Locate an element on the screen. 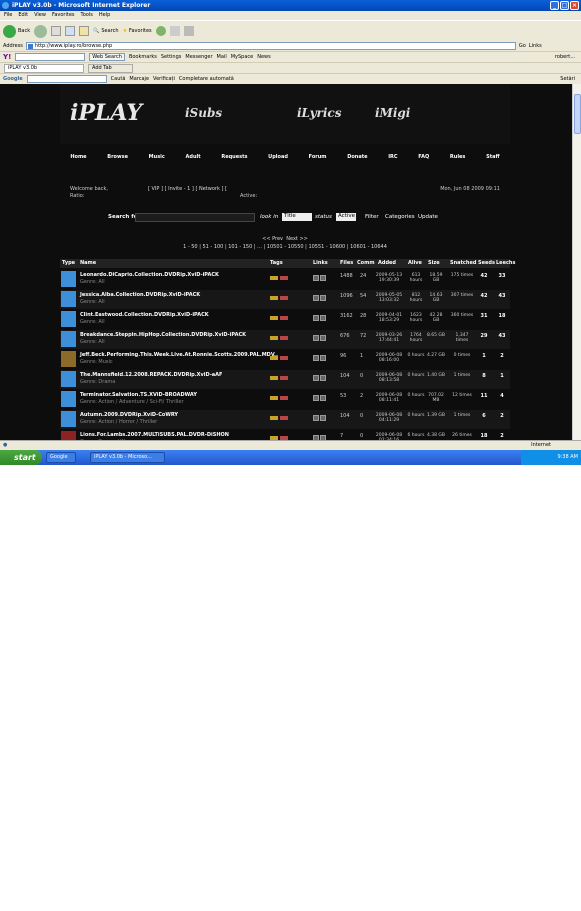  snatched: 360 times is located at coordinates (462, 315).